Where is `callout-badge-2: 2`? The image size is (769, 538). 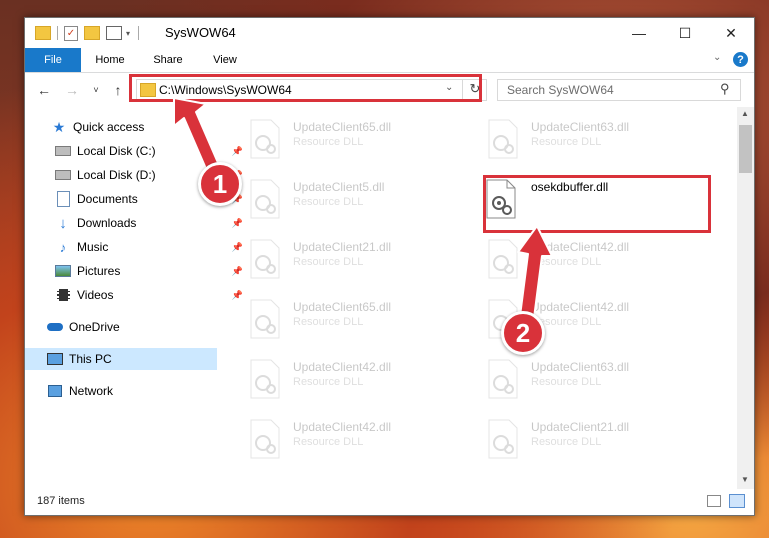 callout-badge-2: 2 is located at coordinates (523, 333).